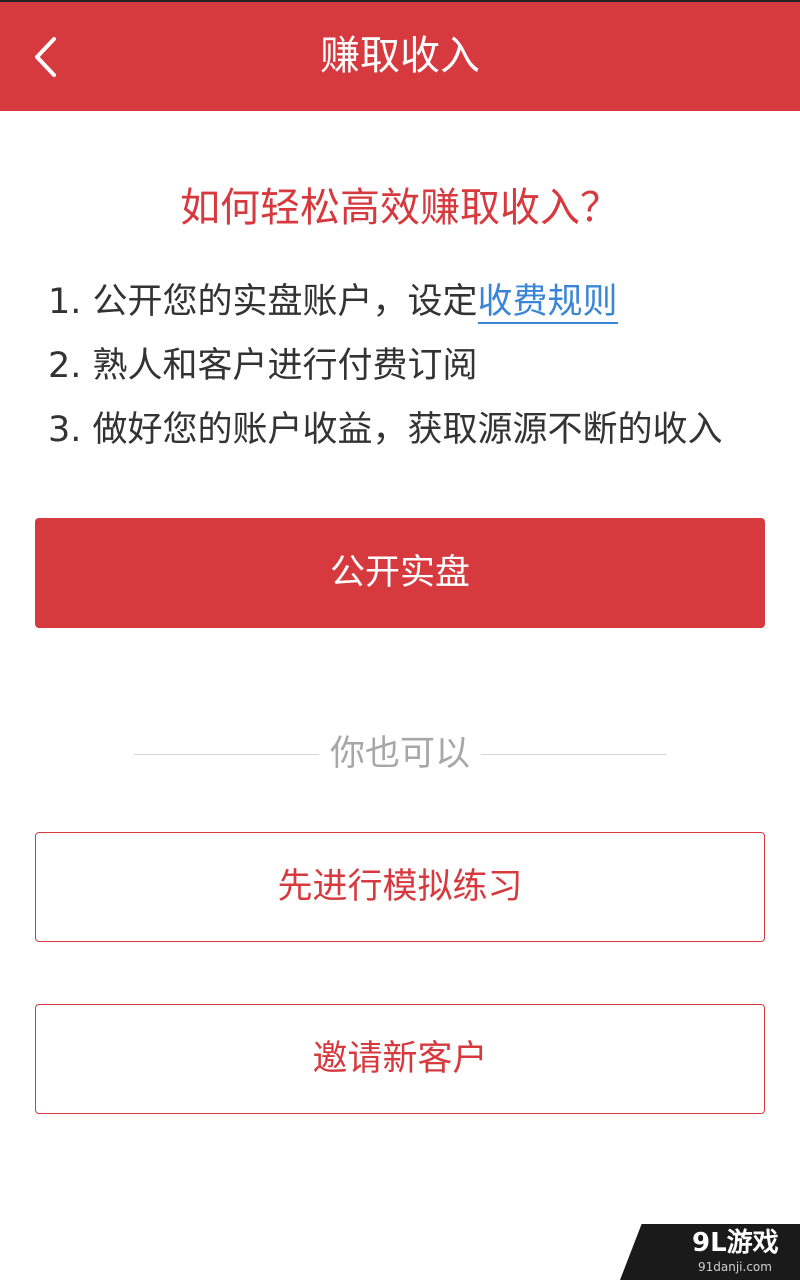 The image size is (800, 1280). Describe the element at coordinates (547, 303) in the screenshot. I see `fee-rules-link: 收费规则` at that location.